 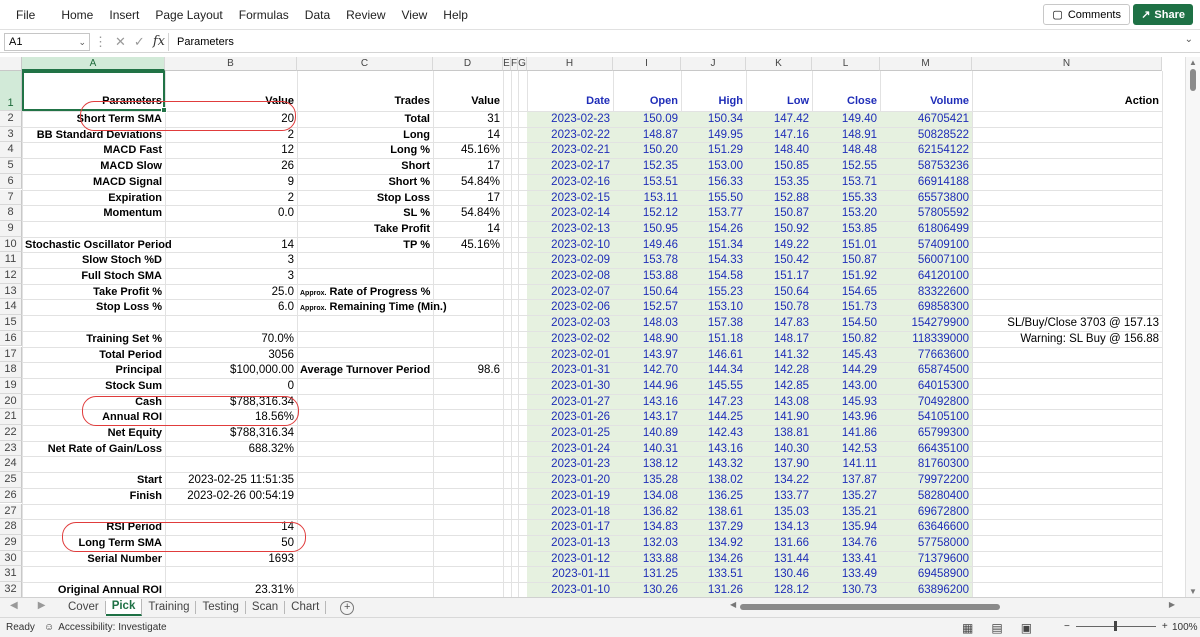 I want to click on sheet-tab-training: Training, so click(x=169, y=607).